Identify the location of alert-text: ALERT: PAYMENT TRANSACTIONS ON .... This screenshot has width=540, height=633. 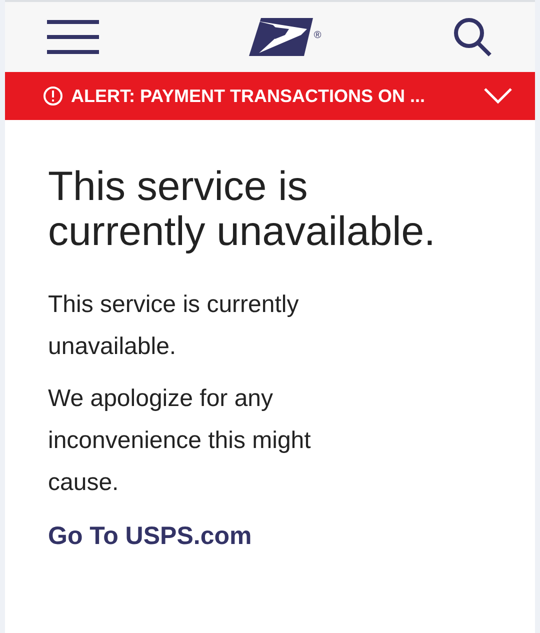
(248, 96).